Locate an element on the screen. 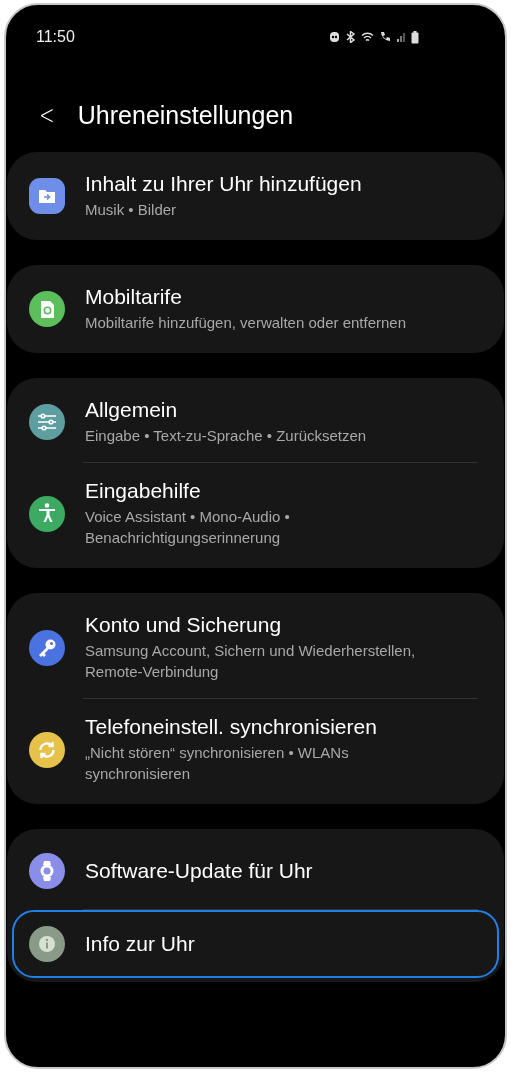  settings-item: Eingabehilfe Voice Assistant • Mono-Audio • Benachrichtigungserinnerung is located at coordinates (255, 513).